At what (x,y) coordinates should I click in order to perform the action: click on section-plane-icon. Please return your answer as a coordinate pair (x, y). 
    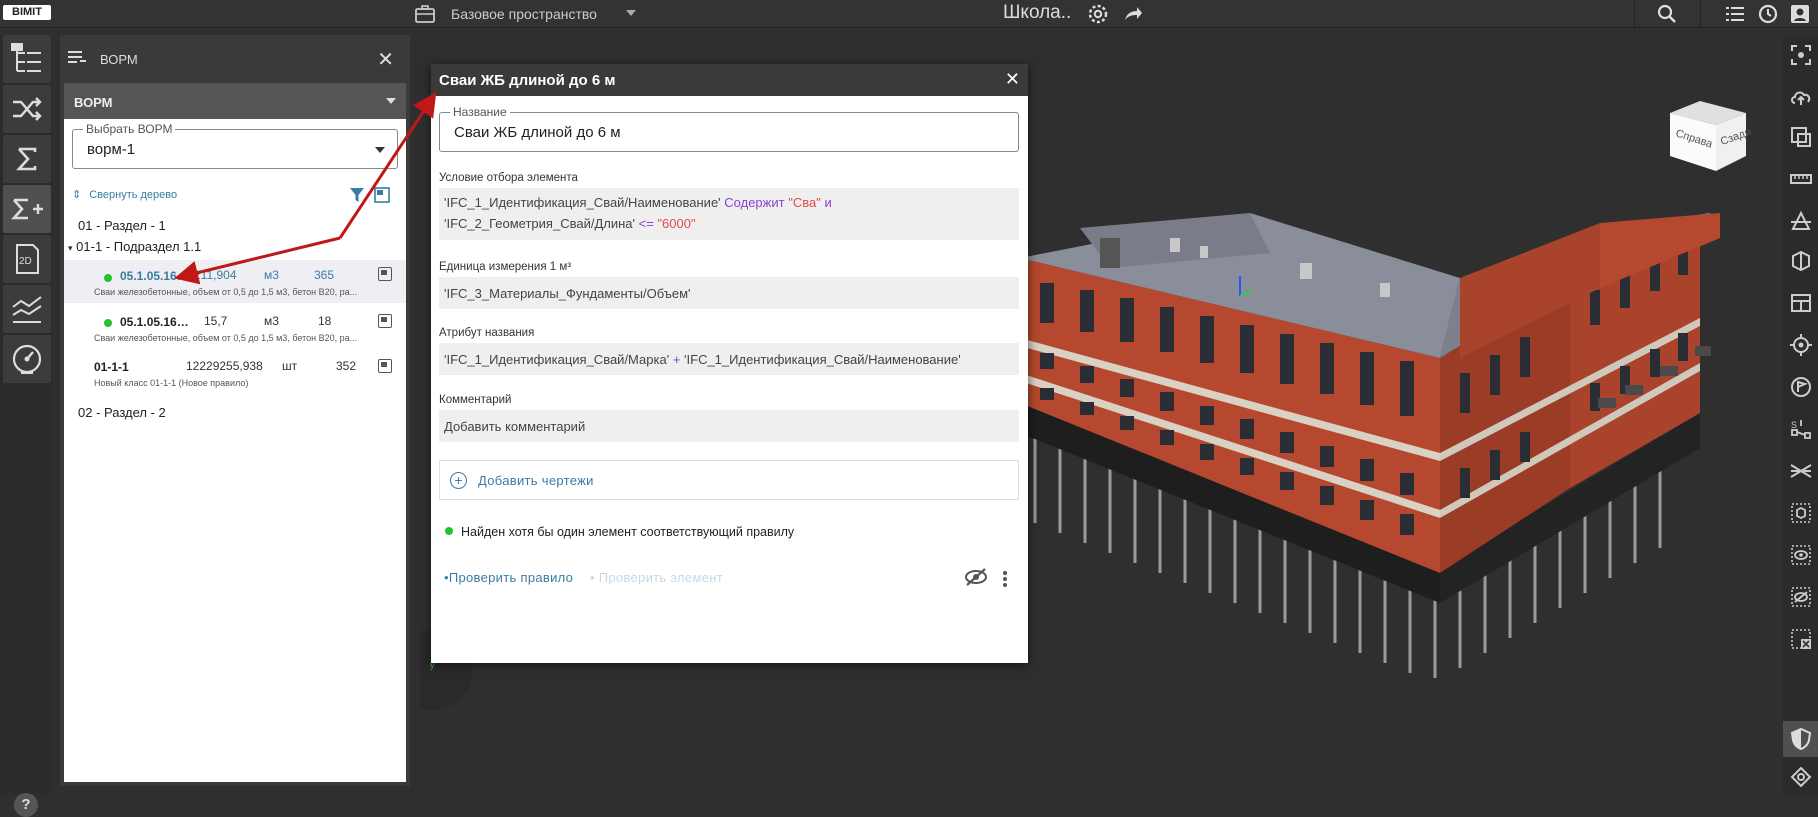
    Looking at the image, I should click on (1801, 221).